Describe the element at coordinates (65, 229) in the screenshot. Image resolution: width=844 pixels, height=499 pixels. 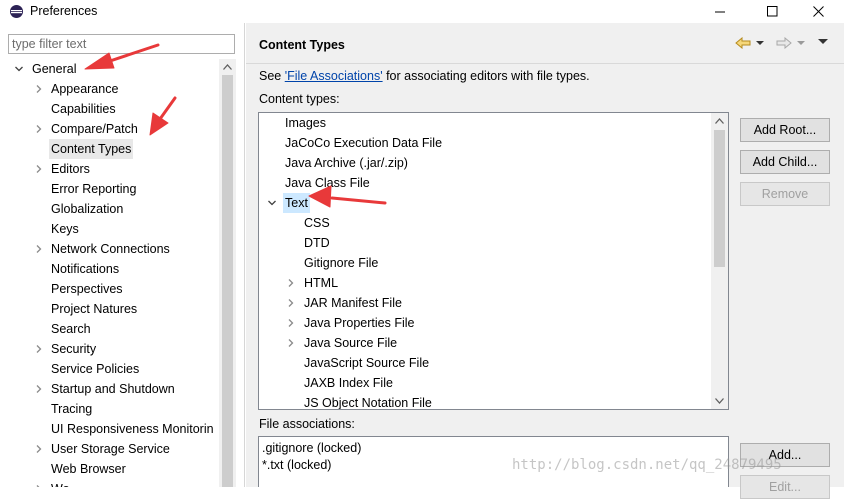
I see `tree-item-label: Keys` at that location.